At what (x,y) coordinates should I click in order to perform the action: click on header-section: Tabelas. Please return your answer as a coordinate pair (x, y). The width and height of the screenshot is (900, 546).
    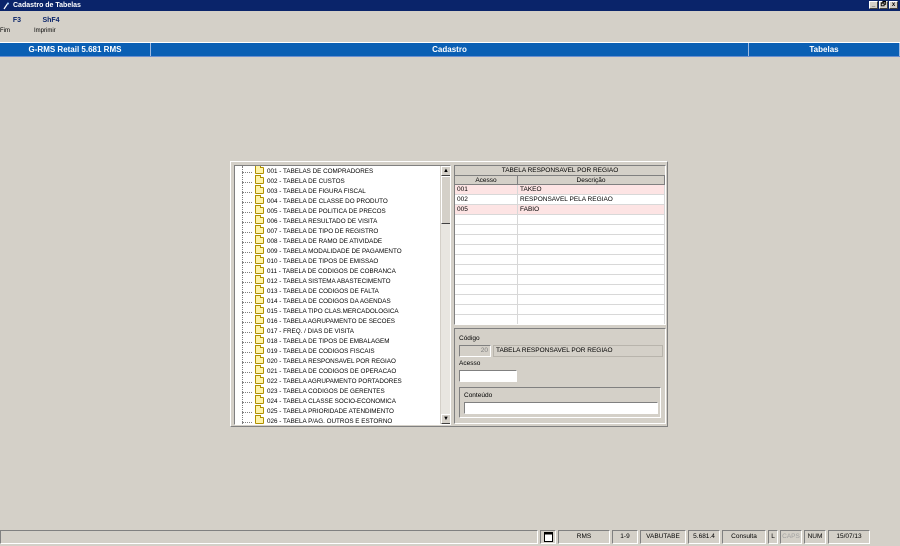
    Looking at the image, I should click on (824, 49).